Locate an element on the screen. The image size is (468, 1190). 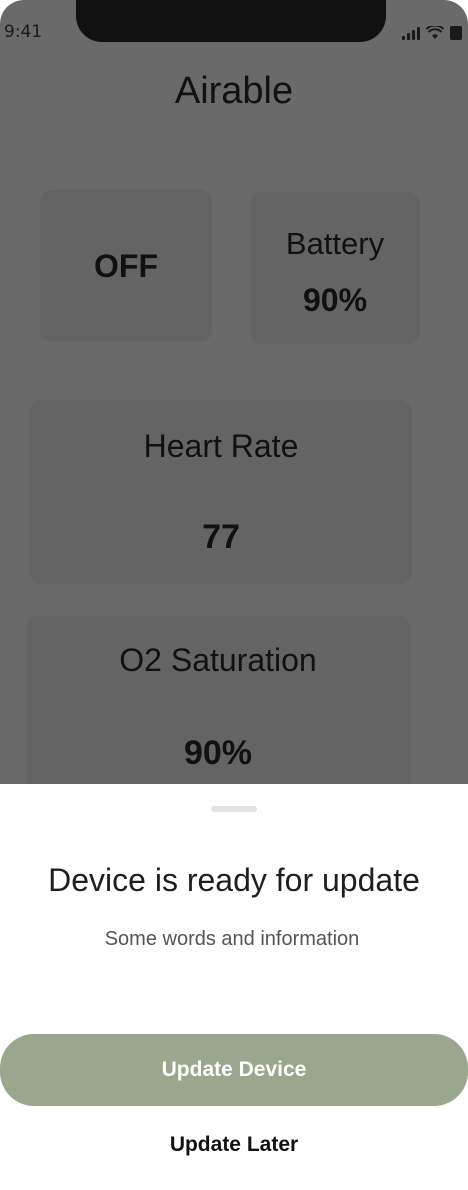
update-device-button: Update Device is located at coordinates (234, 1070).